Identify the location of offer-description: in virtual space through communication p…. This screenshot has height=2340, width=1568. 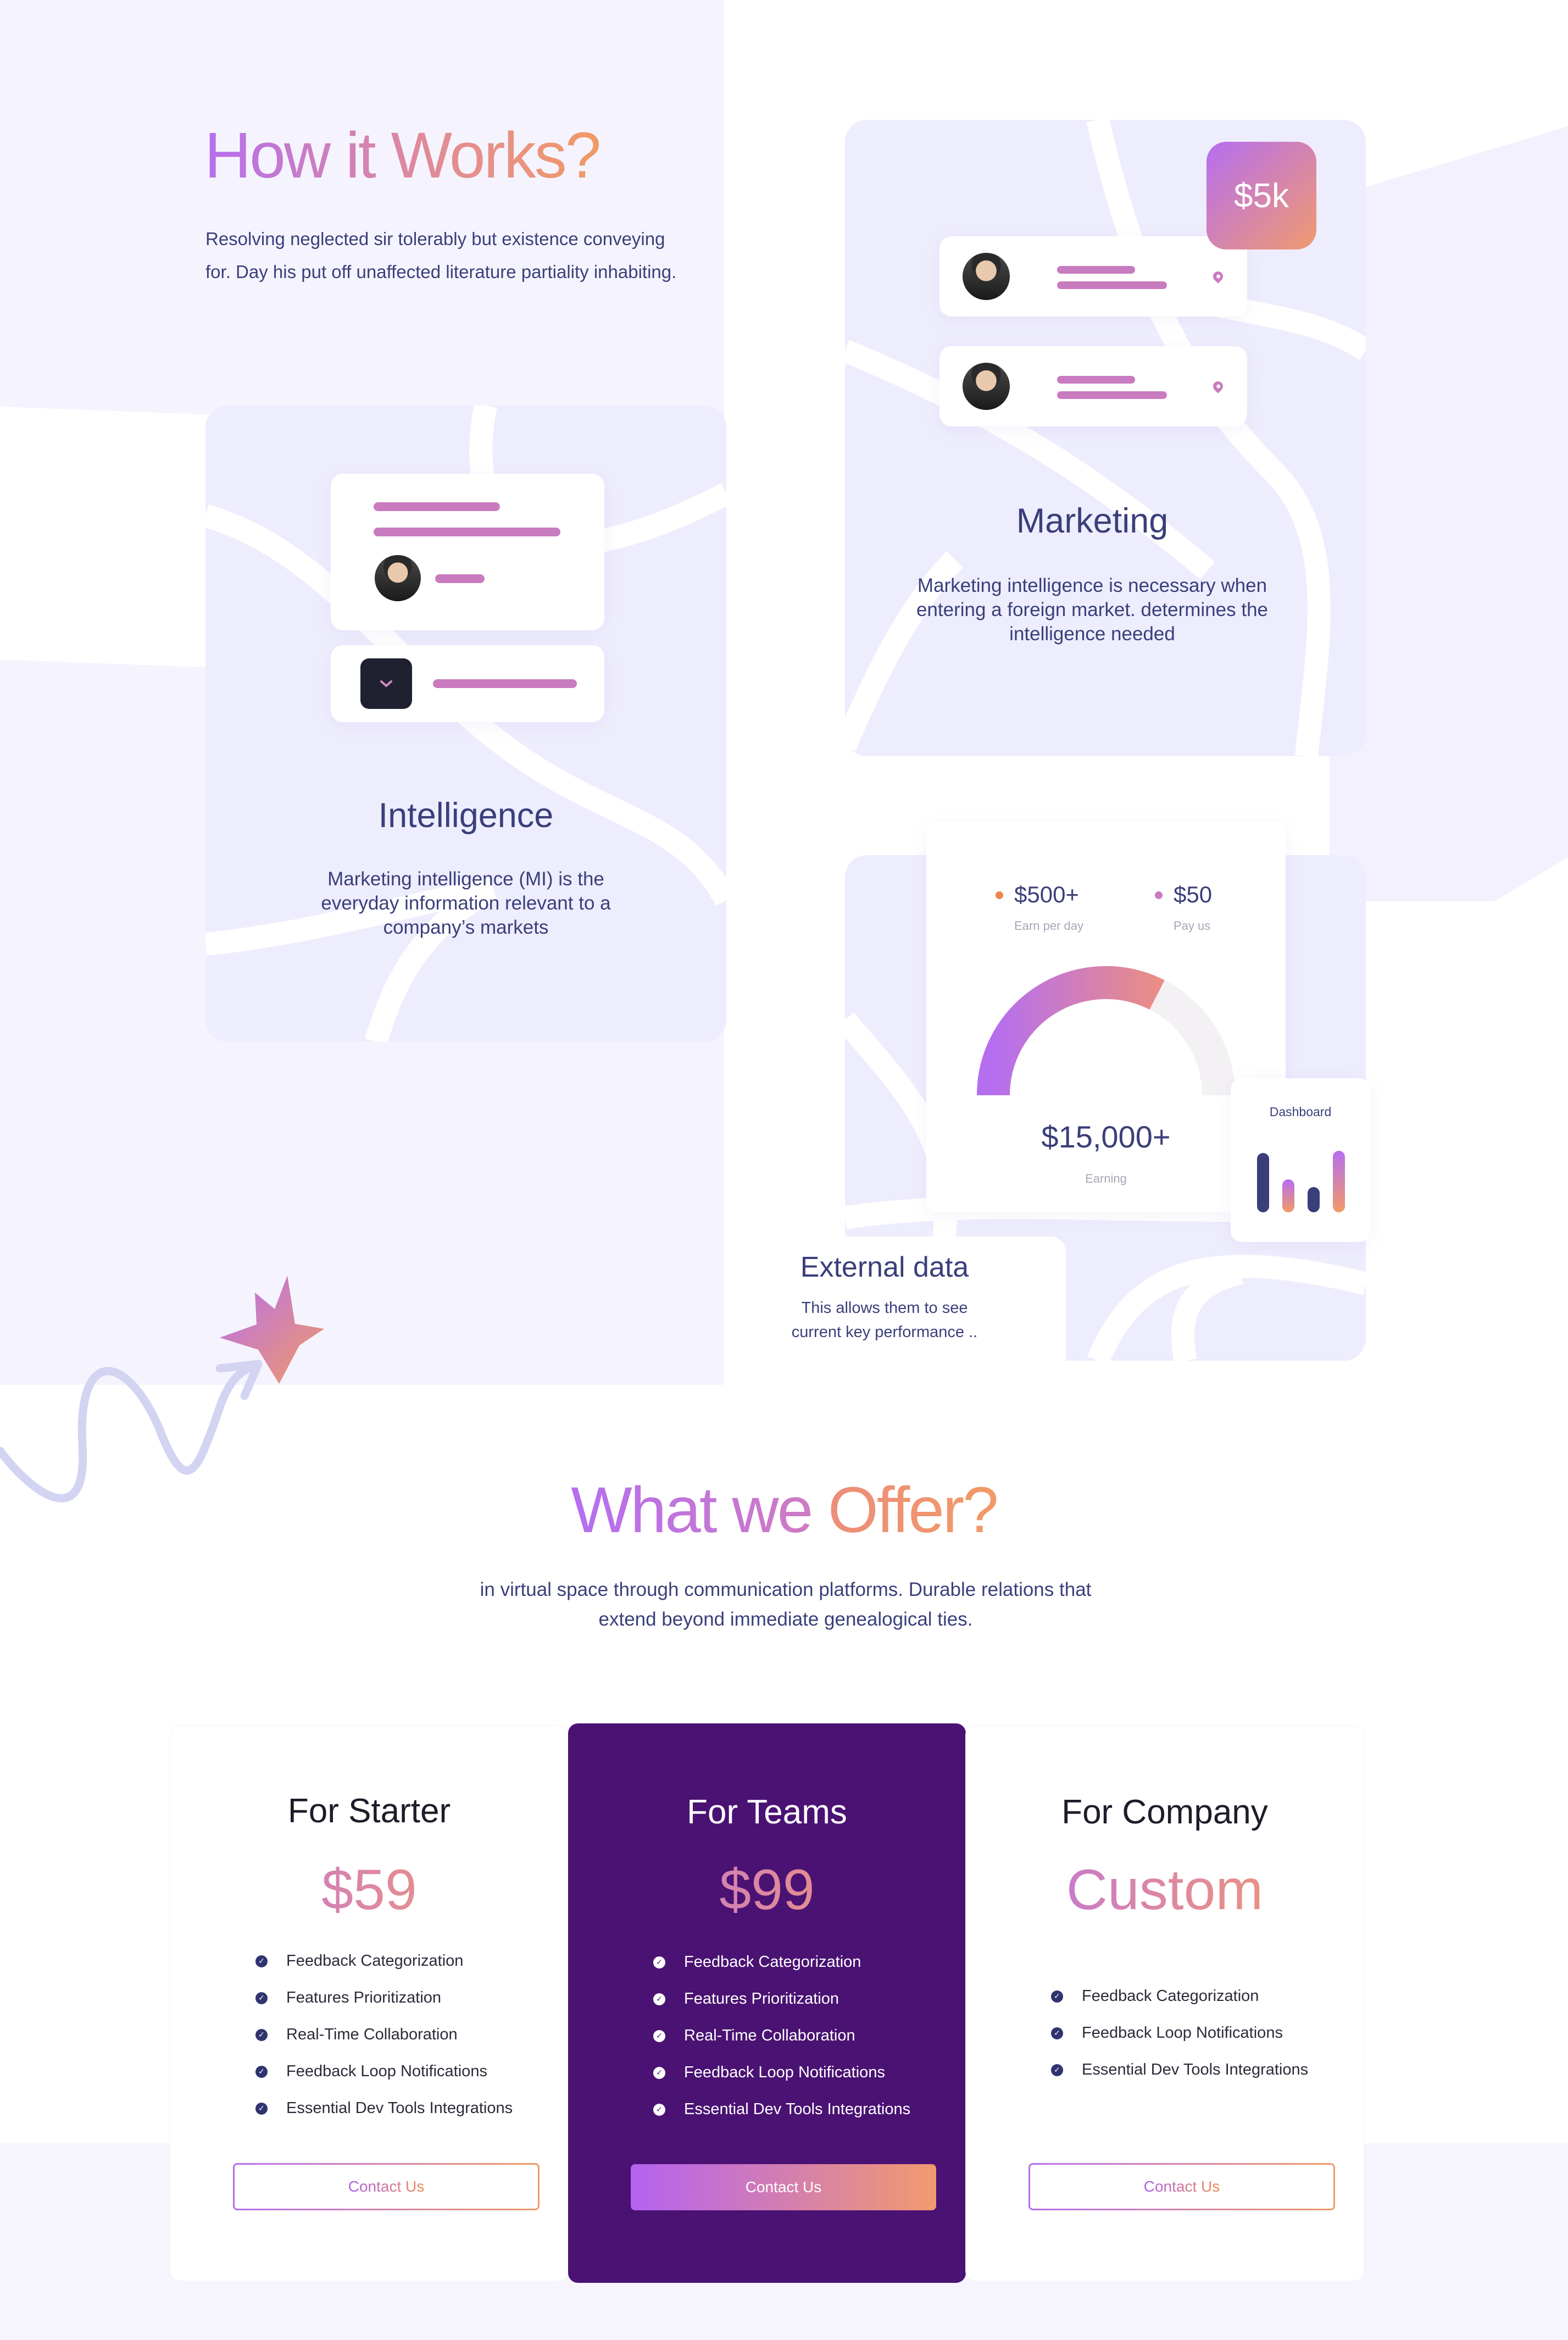
(786, 1604).